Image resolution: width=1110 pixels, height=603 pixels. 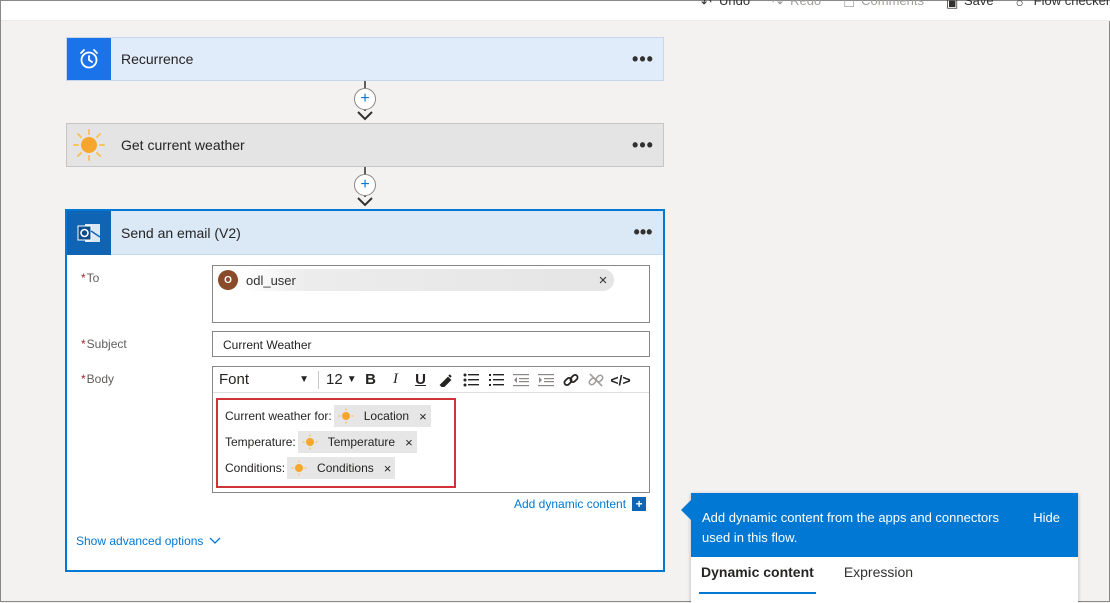 I want to click on to-label: *To, so click(x=90, y=278).